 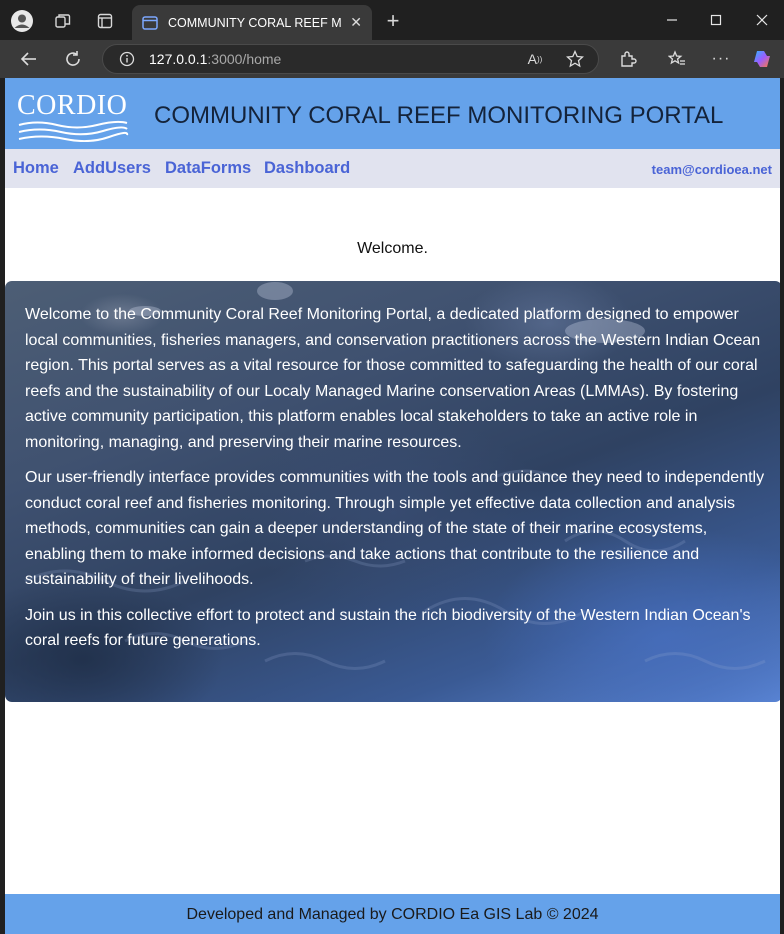 What do you see at coordinates (575, 59) in the screenshot?
I see `favorite-star-icon` at bounding box center [575, 59].